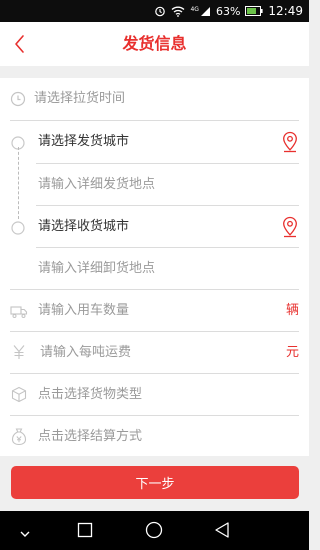 The image size is (320, 550). Describe the element at coordinates (85, 532) in the screenshot. I see `recent-apps-icon` at that location.